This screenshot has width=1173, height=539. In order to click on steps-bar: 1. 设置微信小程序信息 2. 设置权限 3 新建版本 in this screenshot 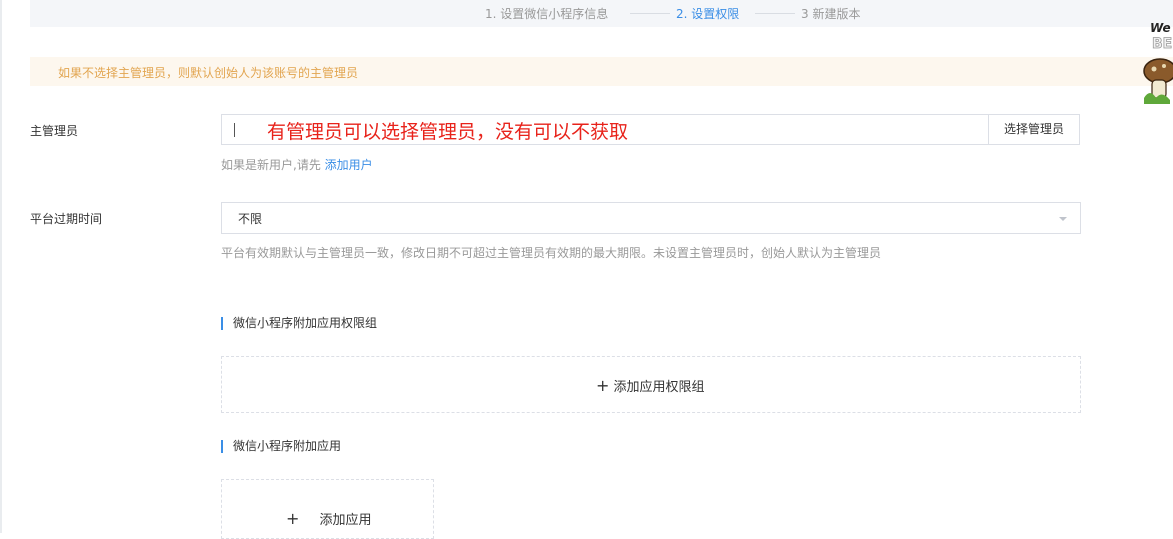, I will do `click(601, 13)`.